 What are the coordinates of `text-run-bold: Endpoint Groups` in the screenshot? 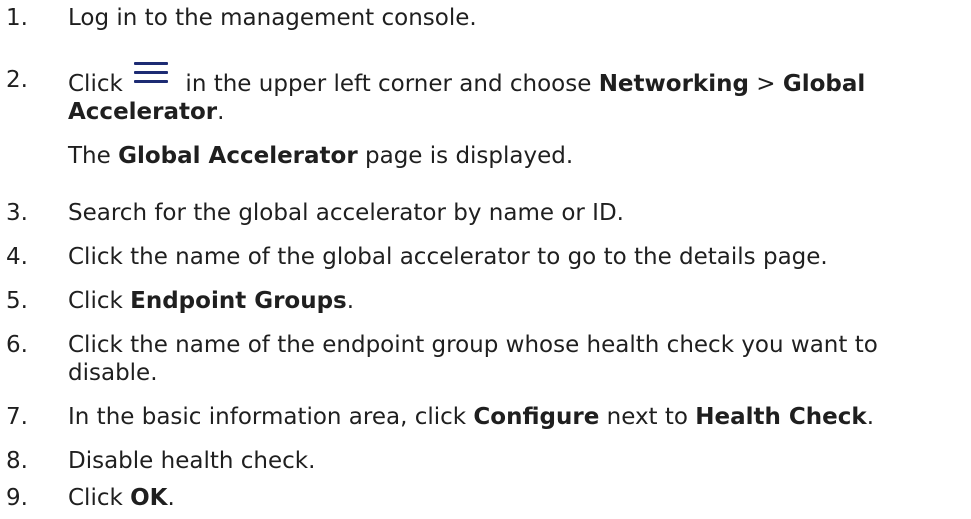 It's located at (238, 301).